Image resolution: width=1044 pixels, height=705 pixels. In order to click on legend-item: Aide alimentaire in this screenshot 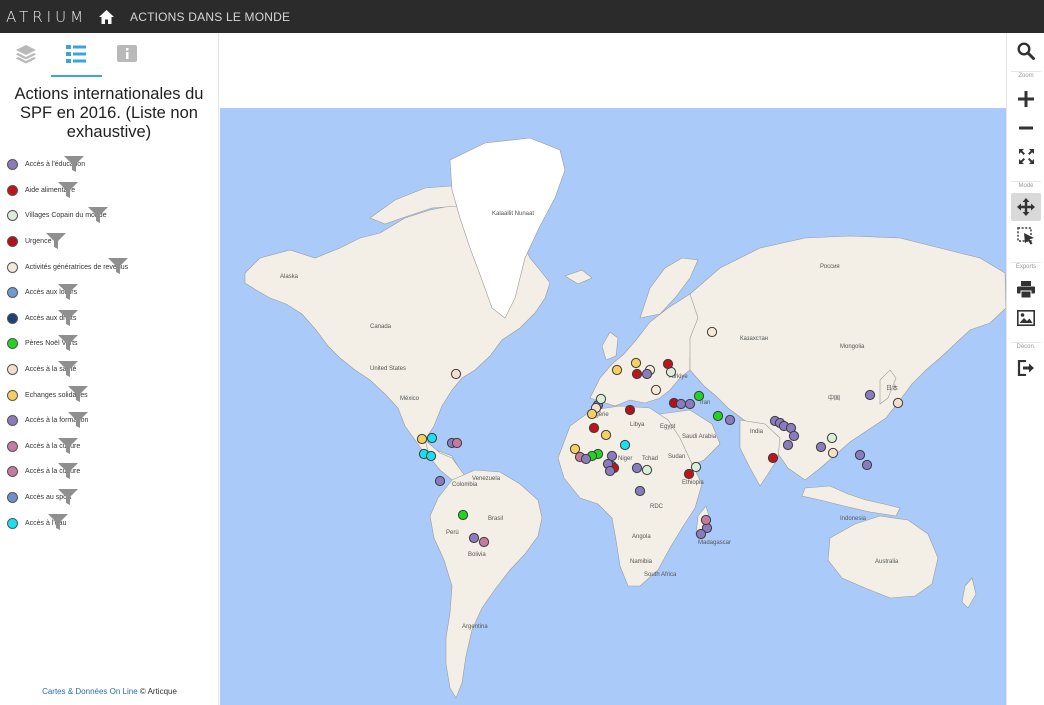, I will do `click(109, 191)`.